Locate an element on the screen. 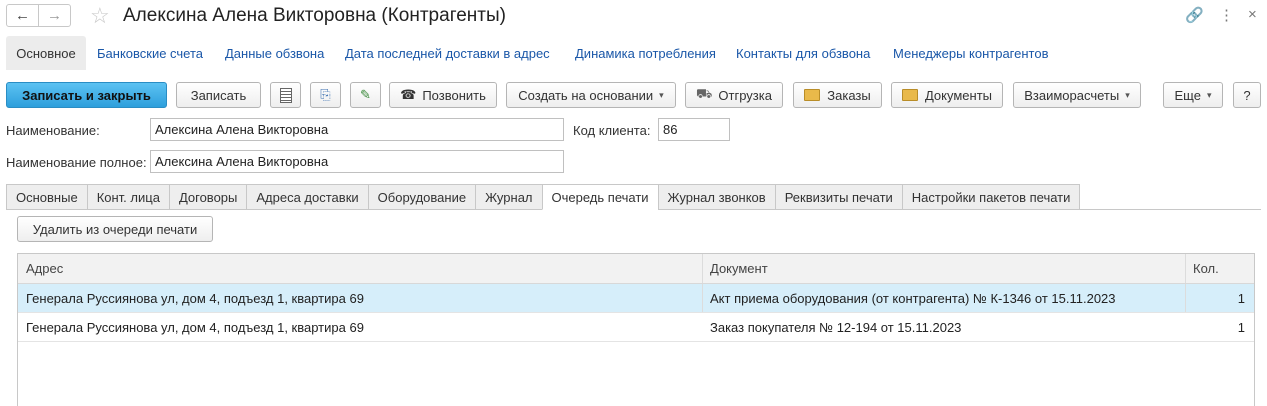  document-cell: Заказ покупателя № 12-194 от 15.11.2023 is located at coordinates (836, 327).